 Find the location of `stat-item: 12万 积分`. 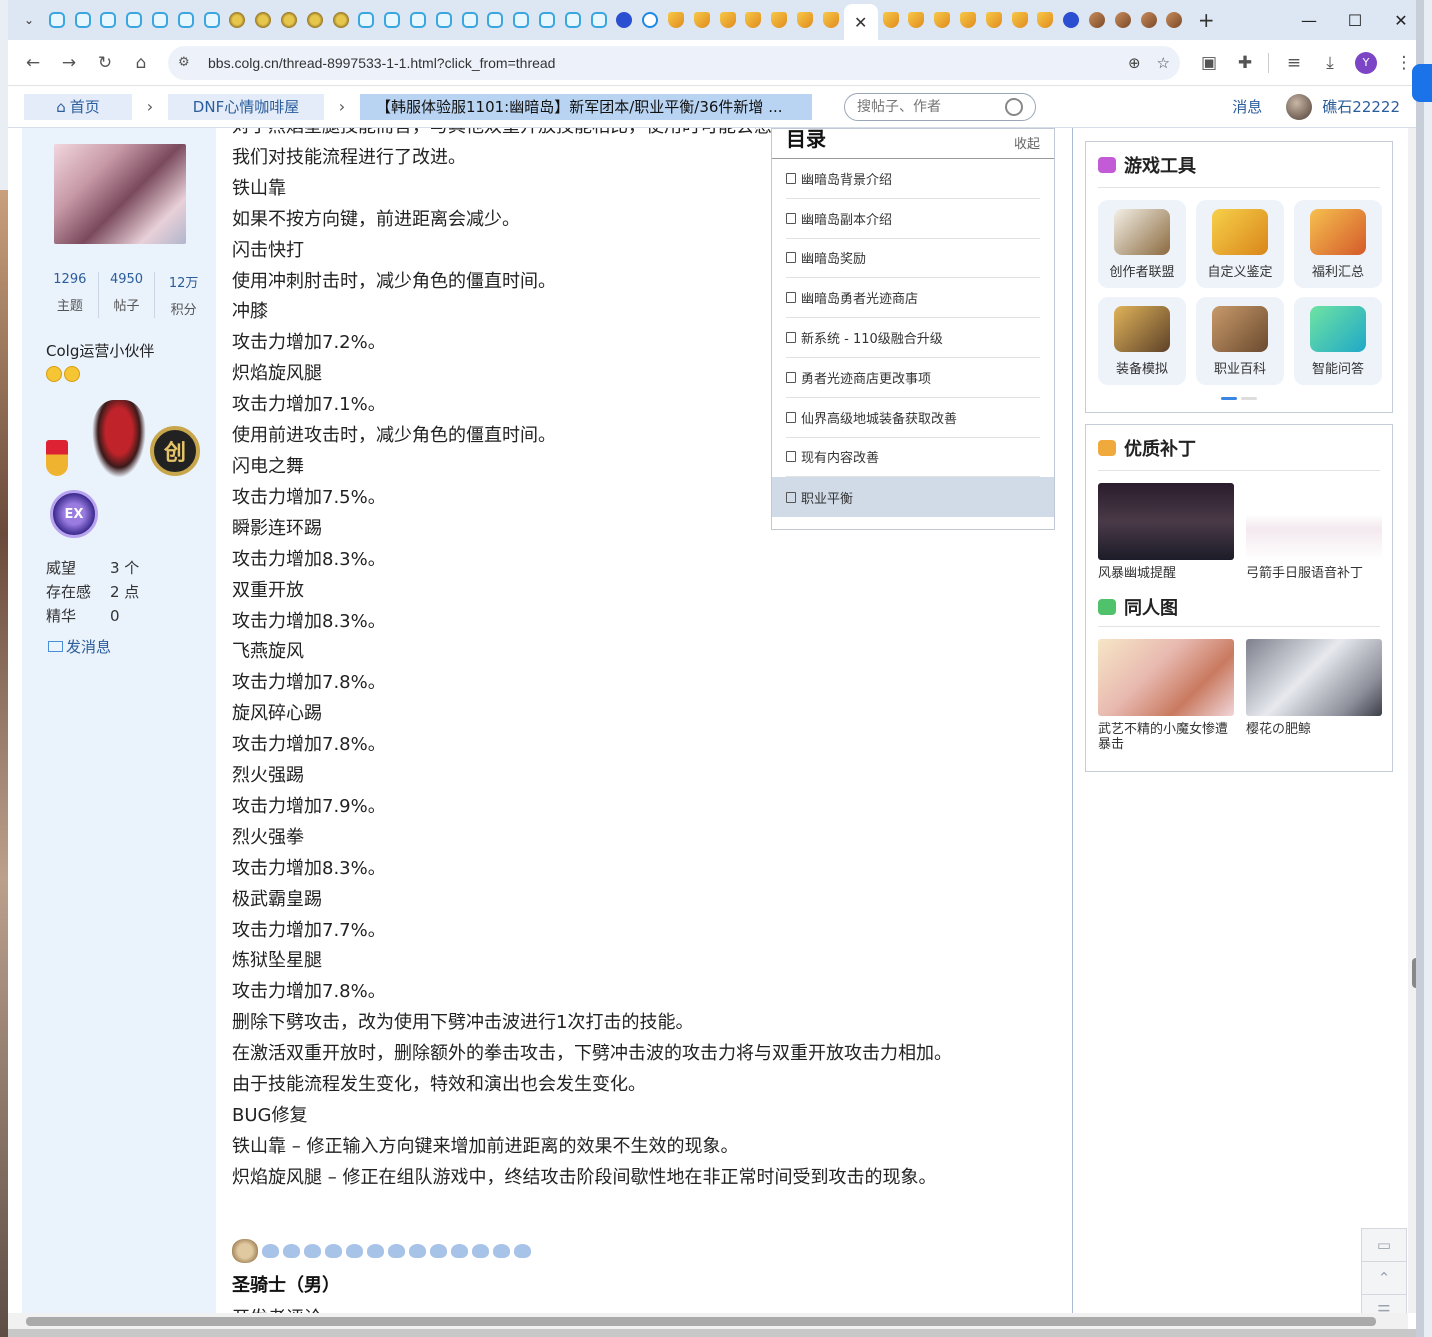

stat-item: 12万 积分 is located at coordinates (183, 295).